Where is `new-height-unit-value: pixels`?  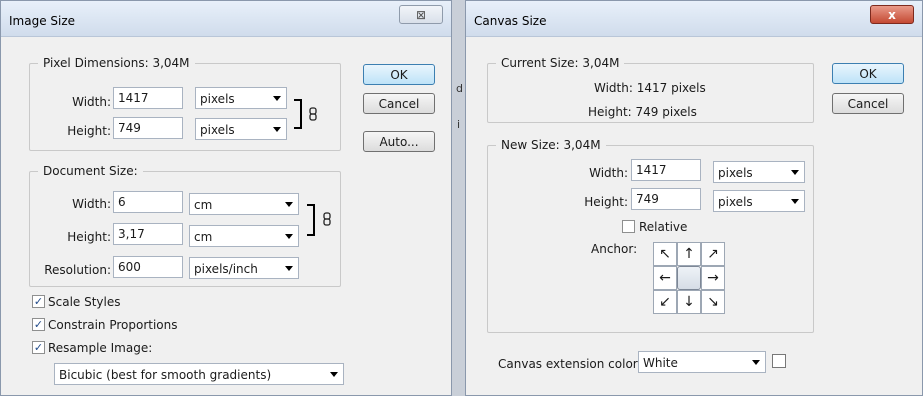
new-height-unit-value: pixels is located at coordinates (735, 202).